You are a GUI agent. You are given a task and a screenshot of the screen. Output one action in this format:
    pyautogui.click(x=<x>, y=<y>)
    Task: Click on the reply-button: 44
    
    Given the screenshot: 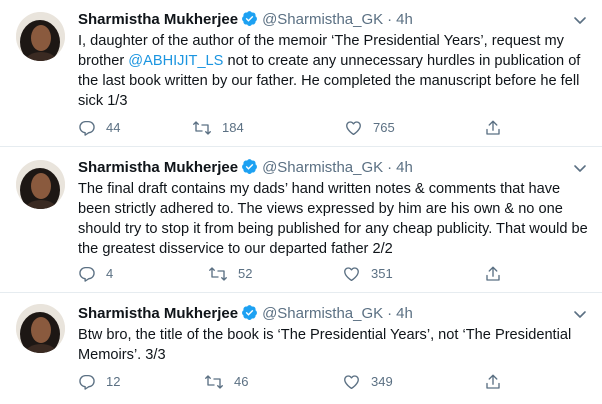 What is the action you would take?
    pyautogui.click(x=99, y=128)
    